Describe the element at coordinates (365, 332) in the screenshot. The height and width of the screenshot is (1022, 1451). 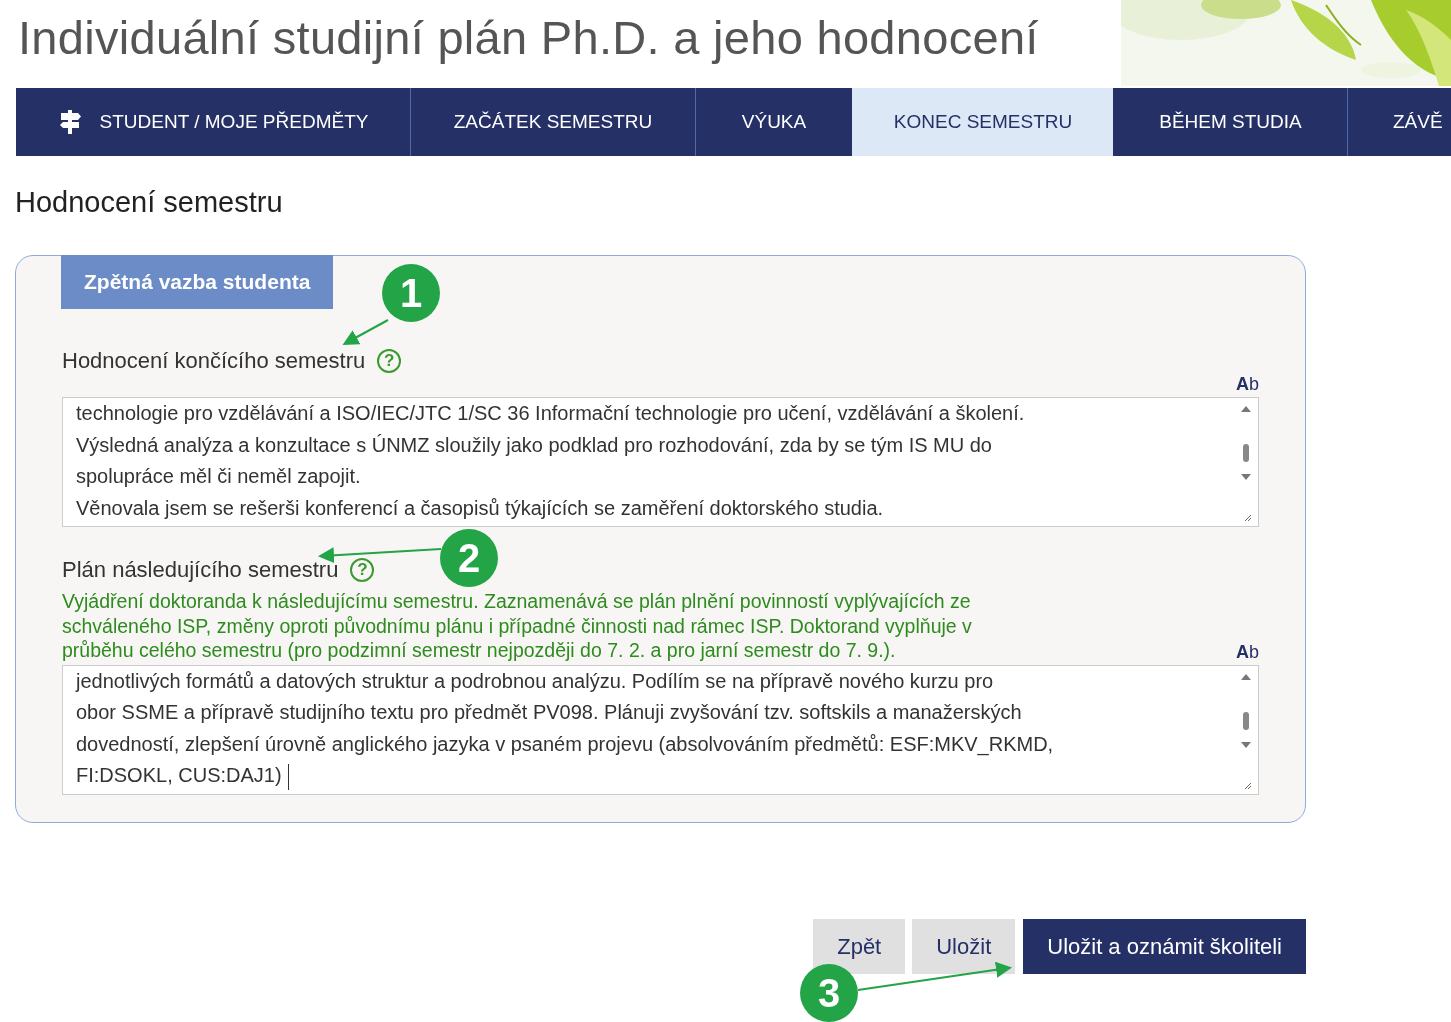
I see `callout-arrow` at that location.